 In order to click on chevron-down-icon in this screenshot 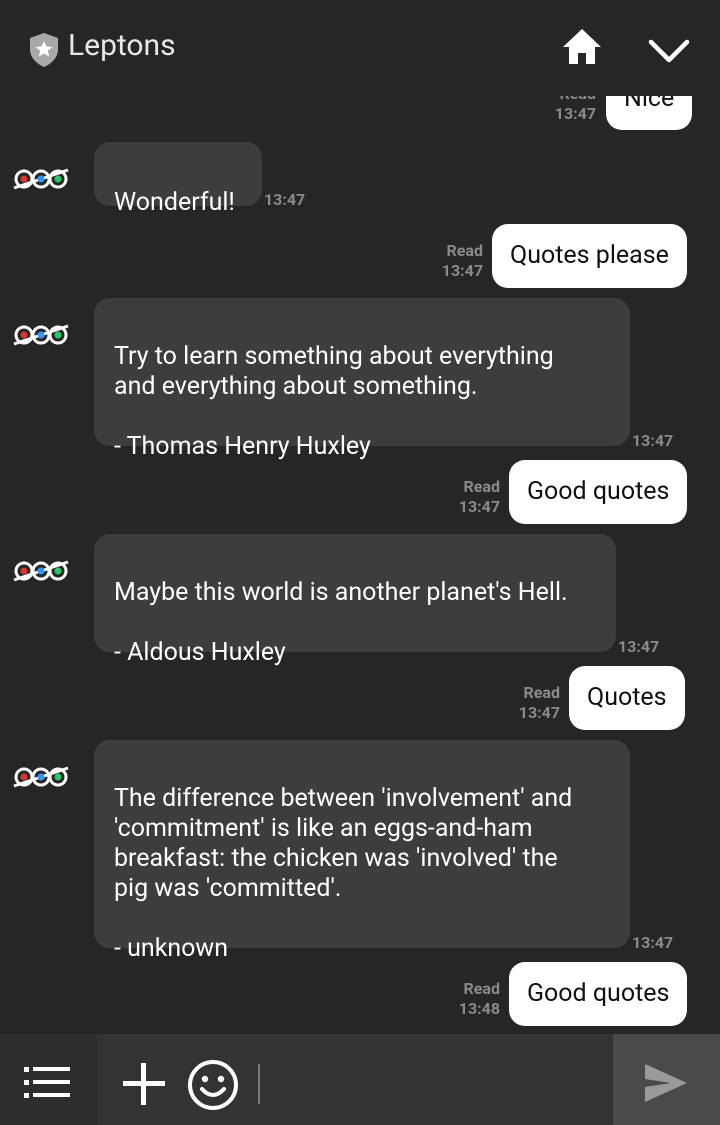, I will do `click(669, 52)`.